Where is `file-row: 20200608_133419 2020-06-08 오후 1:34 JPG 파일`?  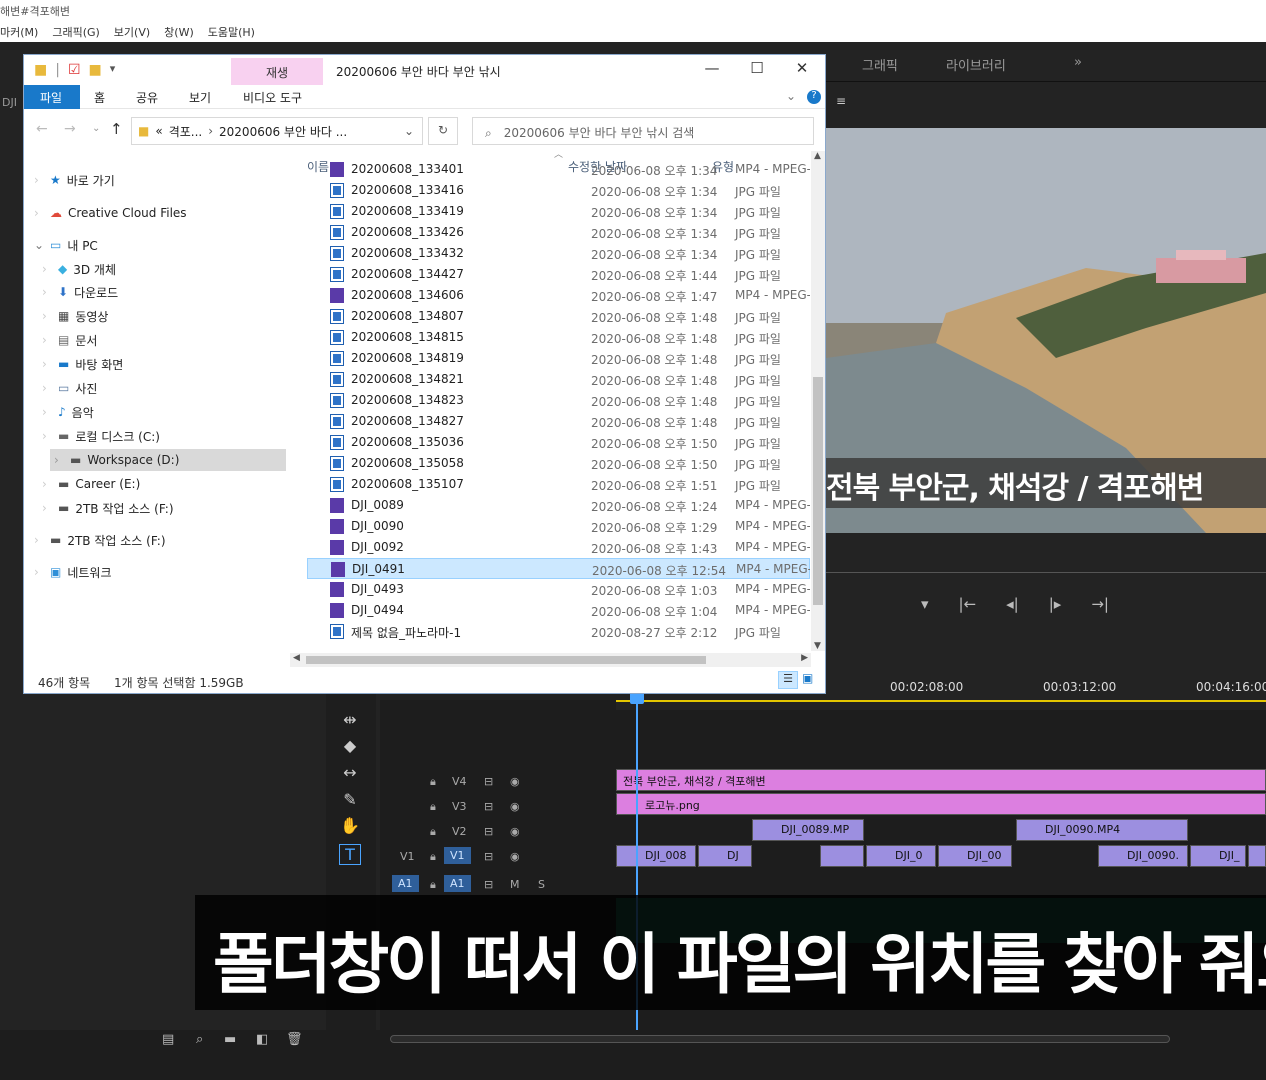
file-row: 20200608_133419 2020-06-08 오후 1:34 JPG 파일 is located at coordinates (558, 211).